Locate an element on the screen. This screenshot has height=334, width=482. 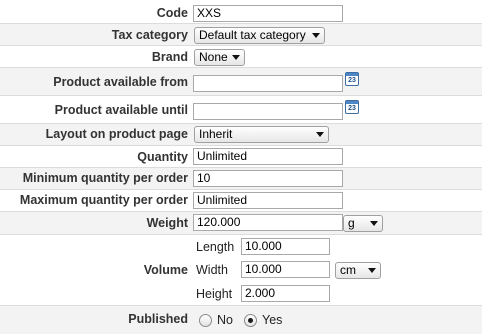
brand-select: None is located at coordinates (219, 57).